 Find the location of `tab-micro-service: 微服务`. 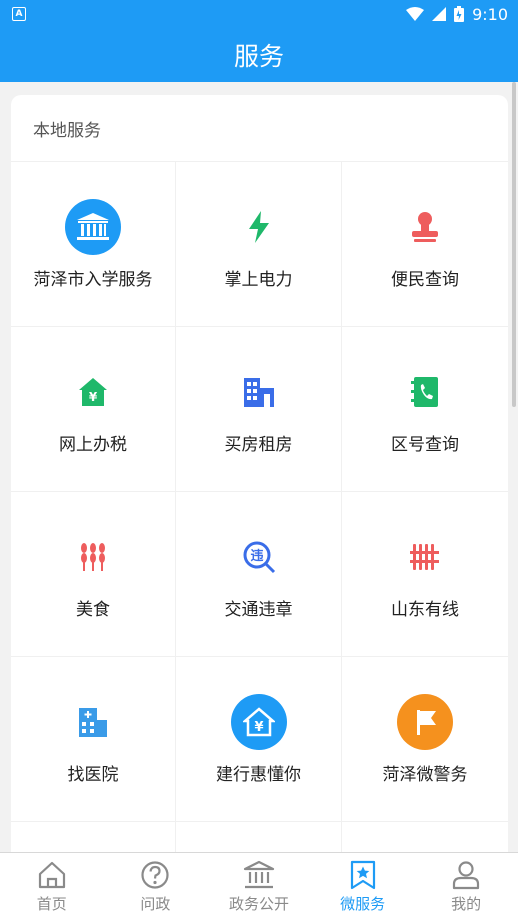

tab-micro-service: 微服务 is located at coordinates (363, 886).